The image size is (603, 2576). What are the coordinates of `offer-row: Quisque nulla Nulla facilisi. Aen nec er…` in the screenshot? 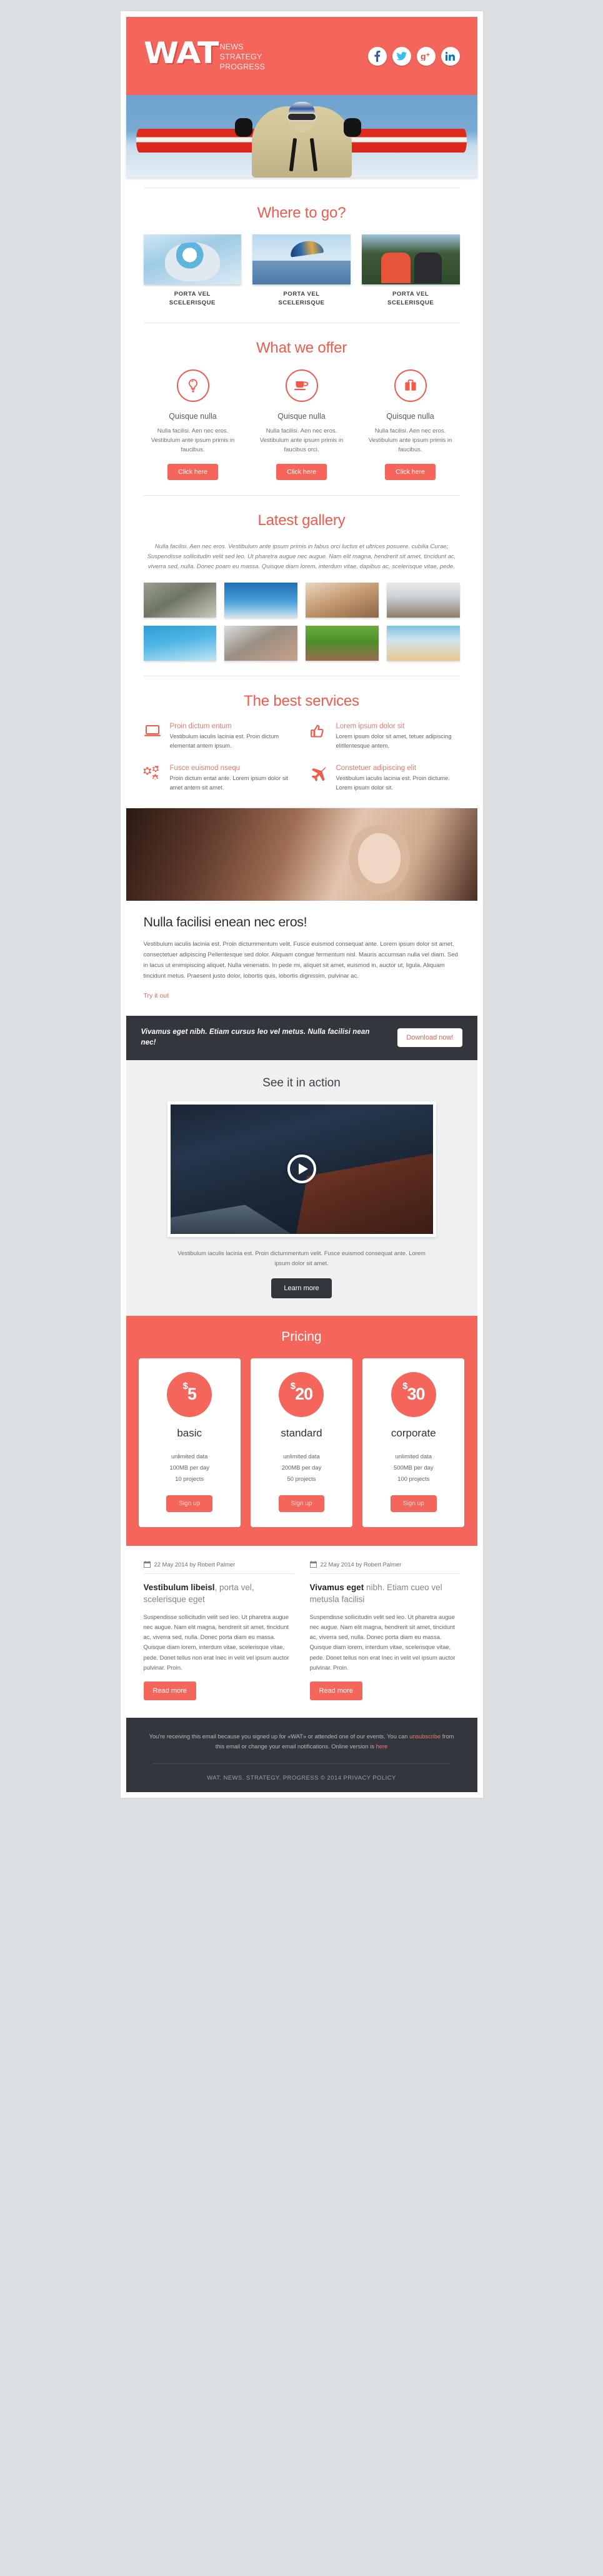 It's located at (302, 424).